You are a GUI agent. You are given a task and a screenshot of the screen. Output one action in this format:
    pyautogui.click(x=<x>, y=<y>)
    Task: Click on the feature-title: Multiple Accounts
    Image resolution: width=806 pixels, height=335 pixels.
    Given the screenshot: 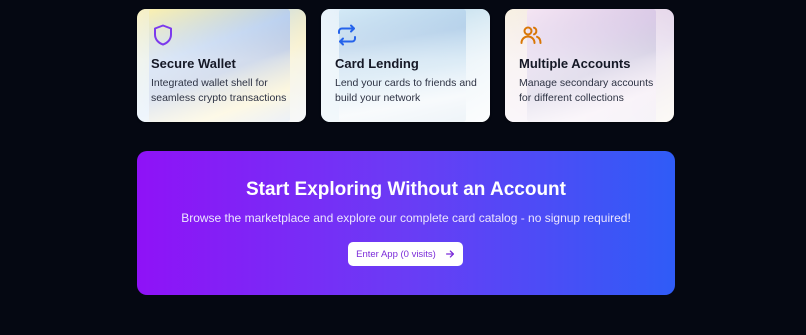 What is the action you would take?
    pyautogui.click(x=575, y=63)
    